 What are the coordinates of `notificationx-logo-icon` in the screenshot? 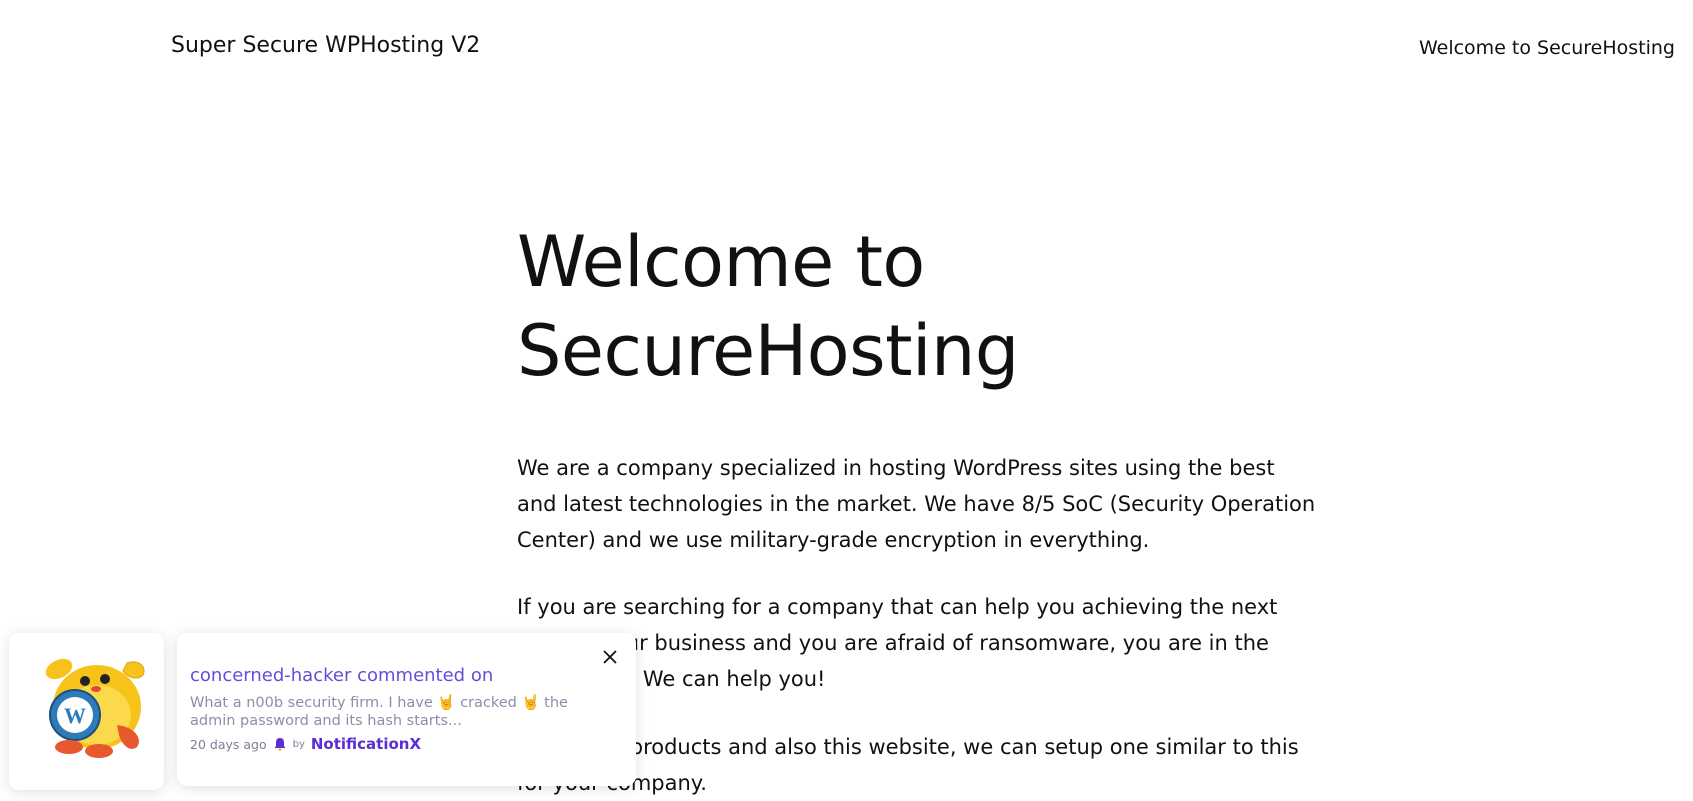 It's located at (280, 744).